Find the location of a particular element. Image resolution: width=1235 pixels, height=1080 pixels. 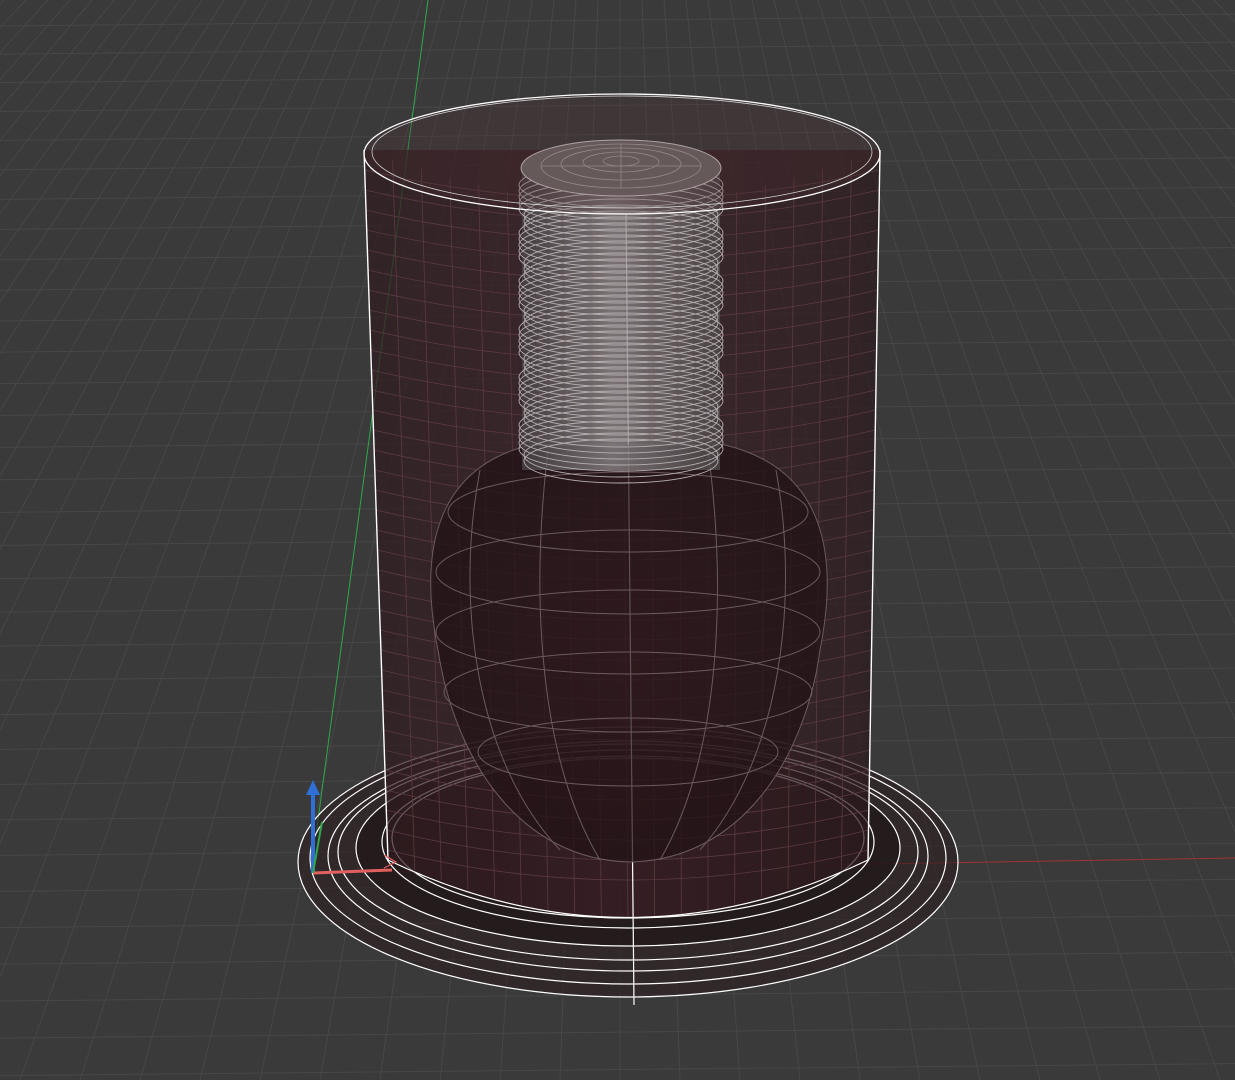

cylinder-top-rim is located at coordinates (622, 154).